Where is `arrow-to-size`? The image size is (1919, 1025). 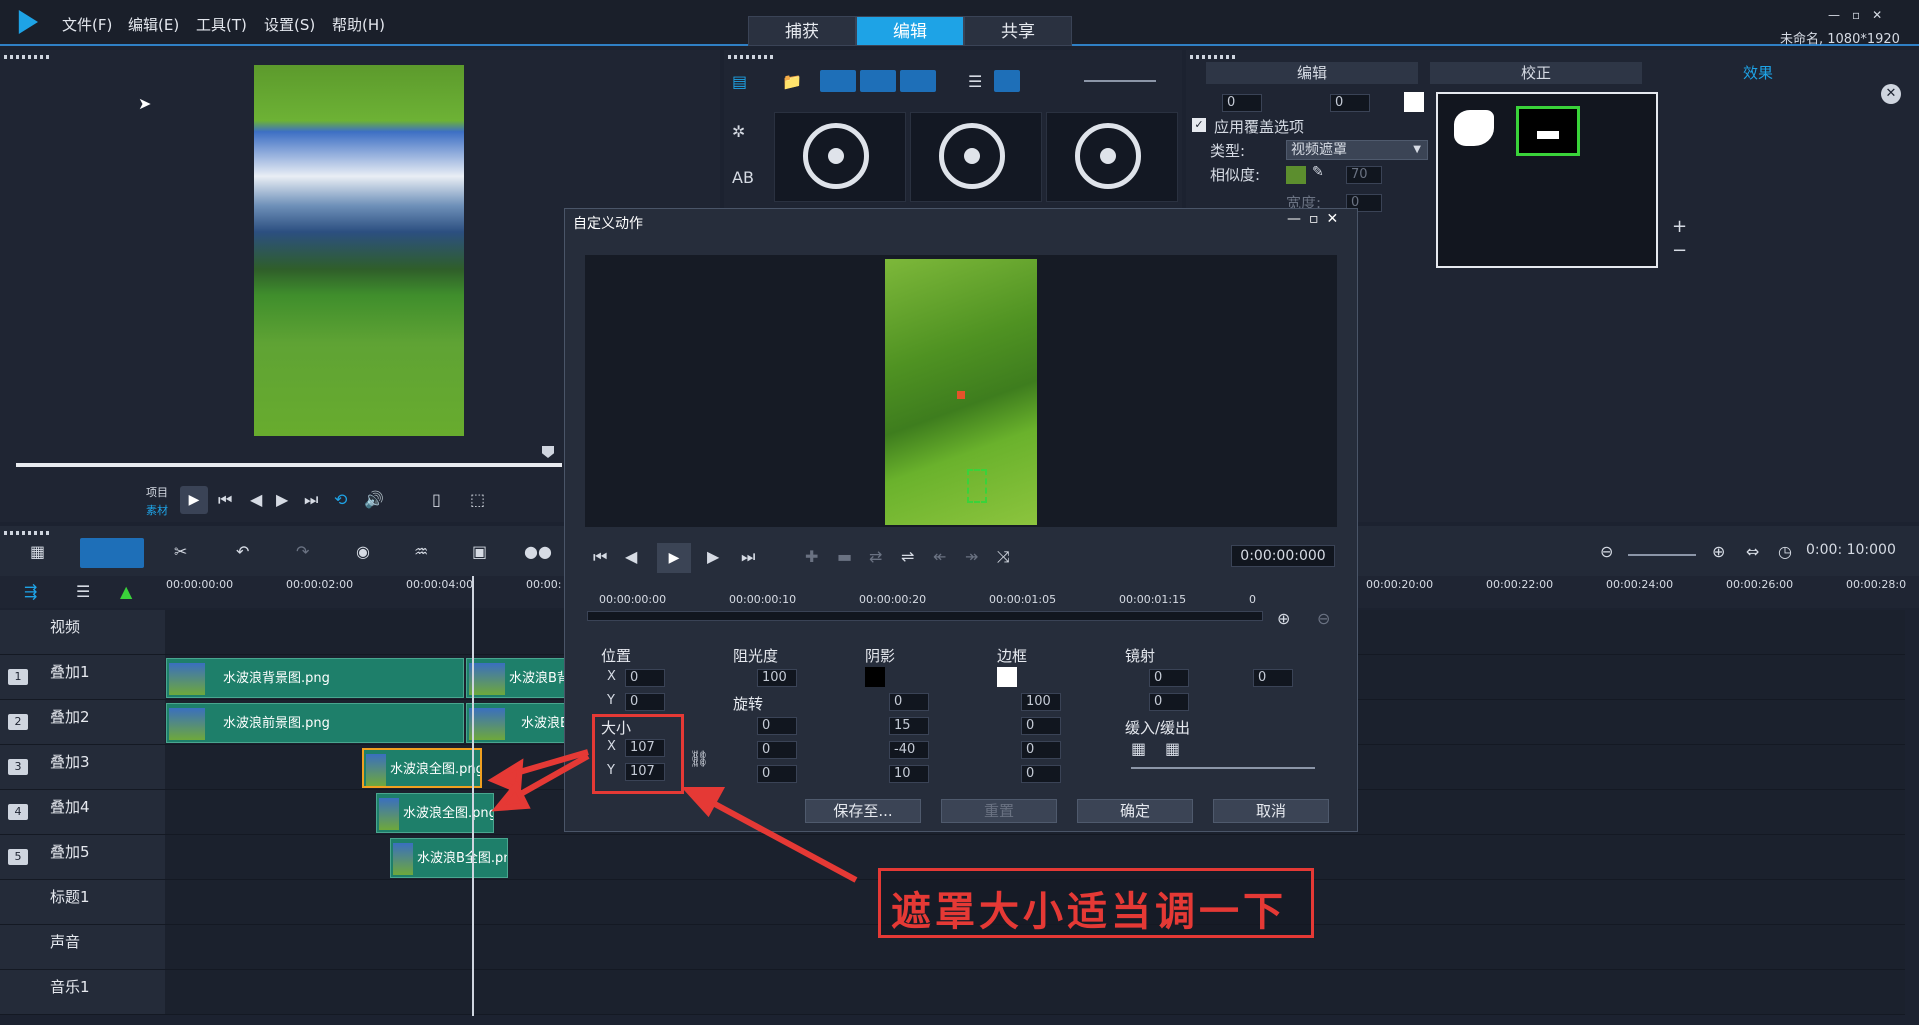 arrow-to-size is located at coordinates (778, 838).